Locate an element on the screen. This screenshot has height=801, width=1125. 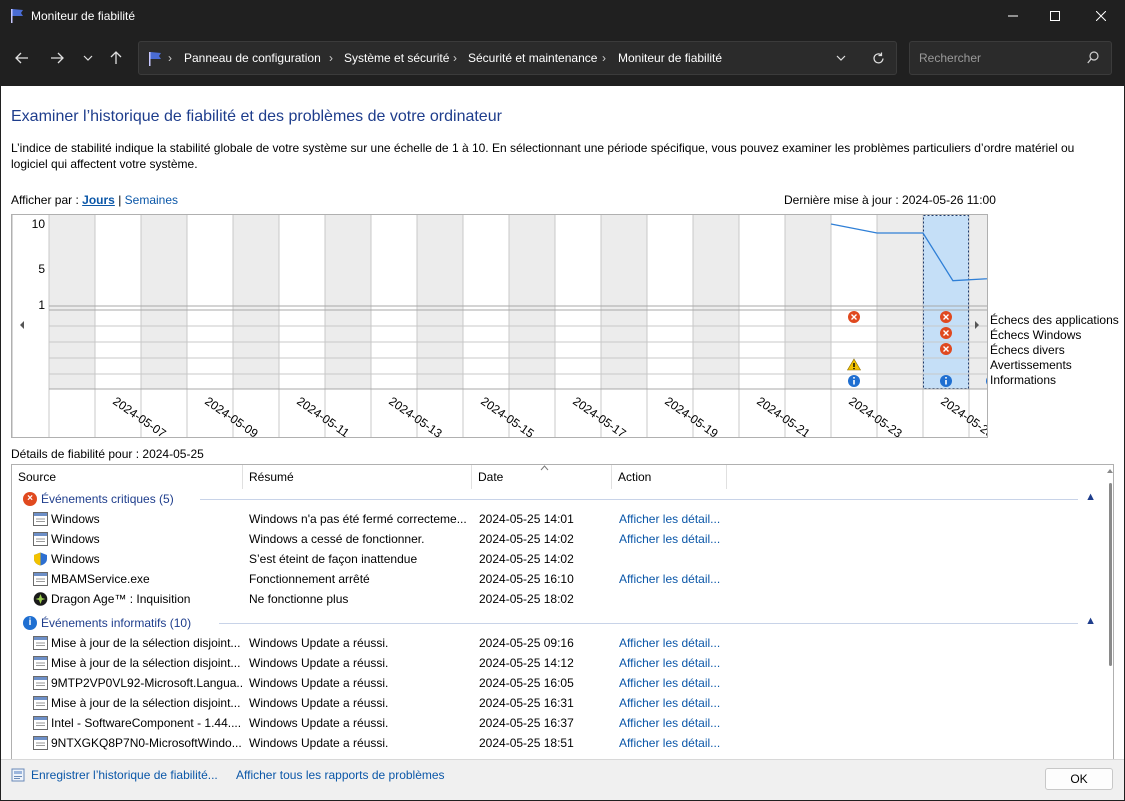
x-tick-label: 2024-05-15 is located at coordinates (507, 415).